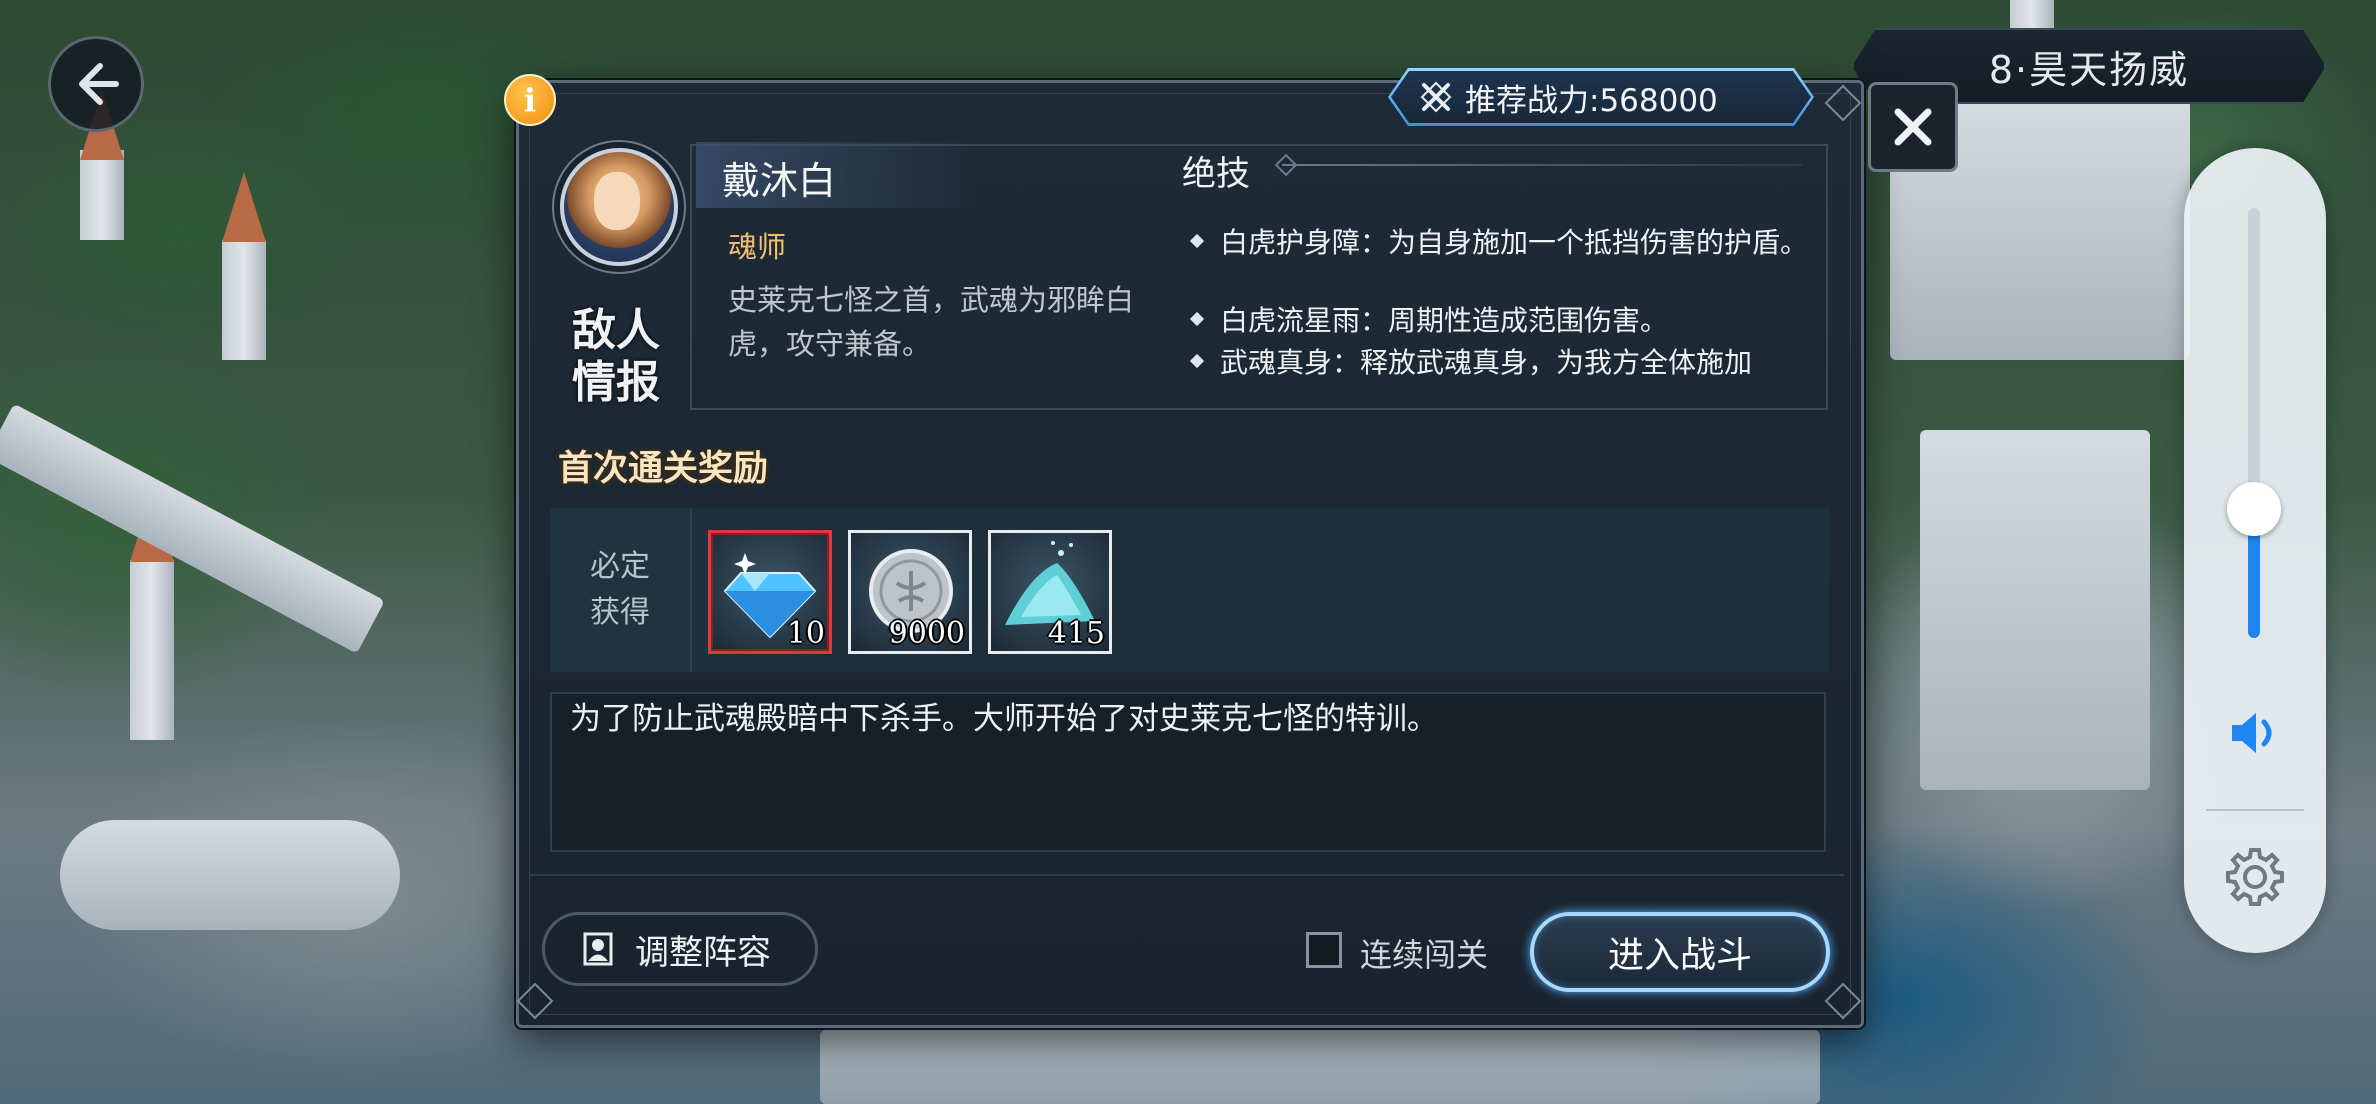 The image size is (2376, 1104). I want to click on enemy-class: 魂师, so click(757, 247).